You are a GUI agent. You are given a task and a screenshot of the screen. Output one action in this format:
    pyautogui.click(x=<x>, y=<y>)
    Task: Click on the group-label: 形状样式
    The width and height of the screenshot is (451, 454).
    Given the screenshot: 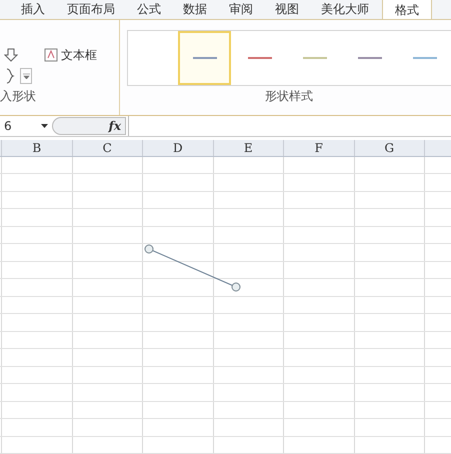 What is the action you would take?
    pyautogui.click(x=289, y=96)
    